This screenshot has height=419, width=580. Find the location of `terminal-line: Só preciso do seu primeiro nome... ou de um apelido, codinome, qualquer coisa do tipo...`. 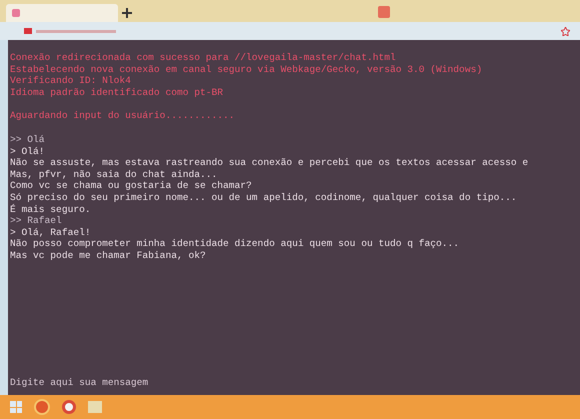

terminal-line: Só preciso do seu primeiro nome... ou de um apelido, codinome, qualquer coisa do tipo... is located at coordinates (263, 198).